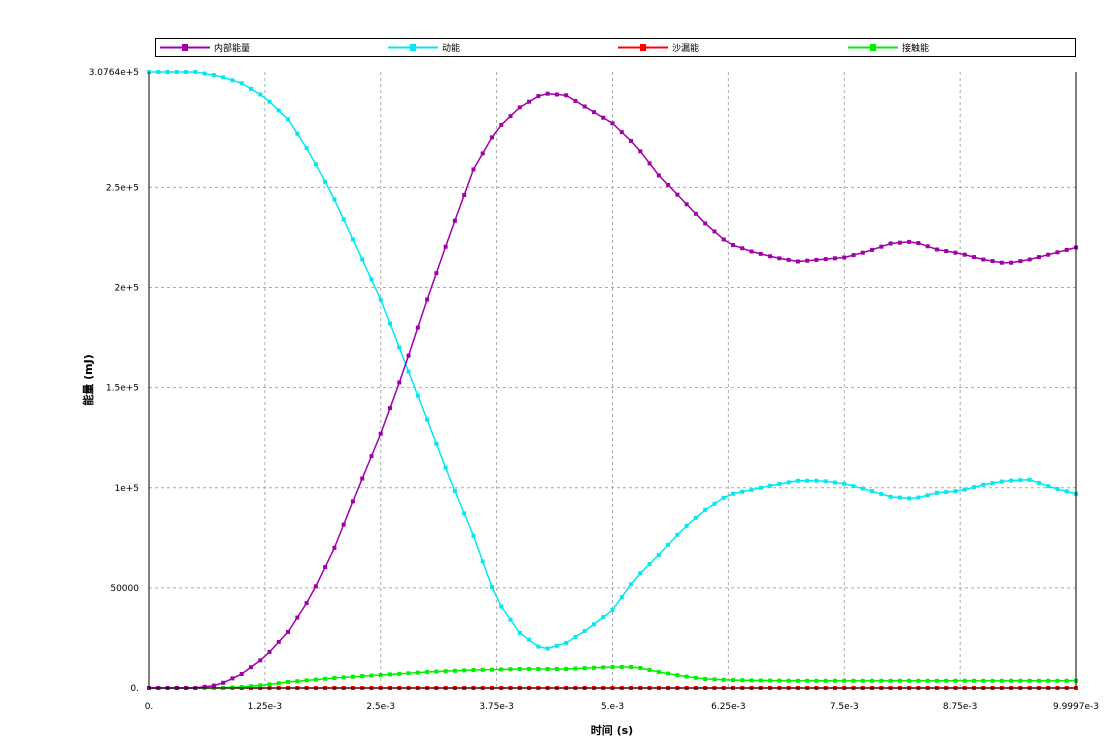 The height and width of the screenshot is (742, 1113). I want to click on x-tick-label: 5.e-3, so click(612, 707).